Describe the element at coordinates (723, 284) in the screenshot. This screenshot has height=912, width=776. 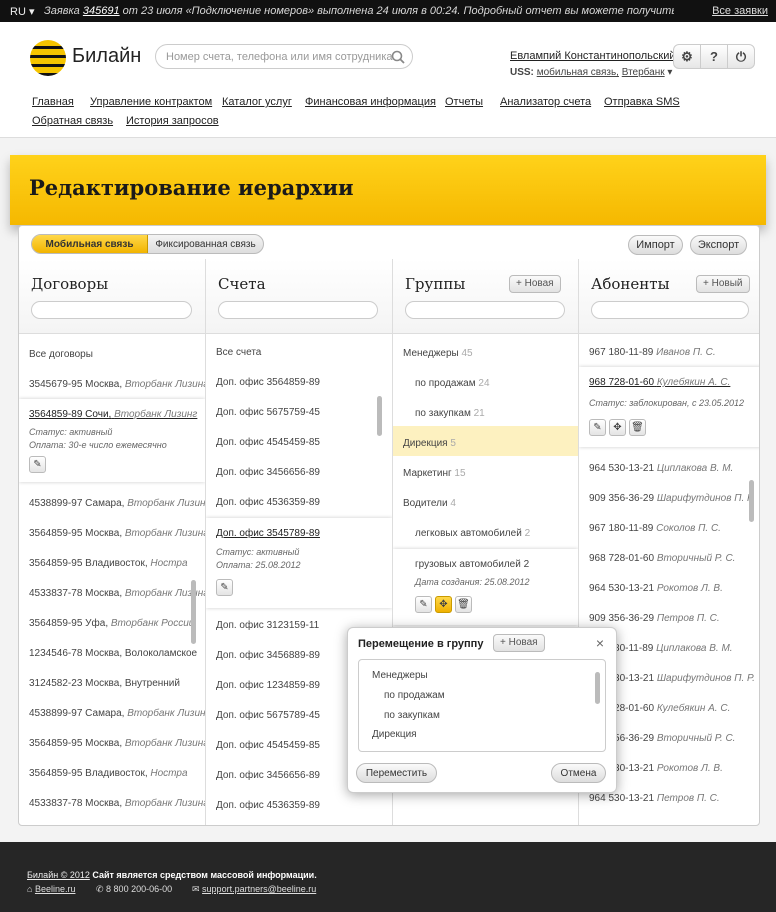
I see `new-subscriber-button: + Новый` at that location.